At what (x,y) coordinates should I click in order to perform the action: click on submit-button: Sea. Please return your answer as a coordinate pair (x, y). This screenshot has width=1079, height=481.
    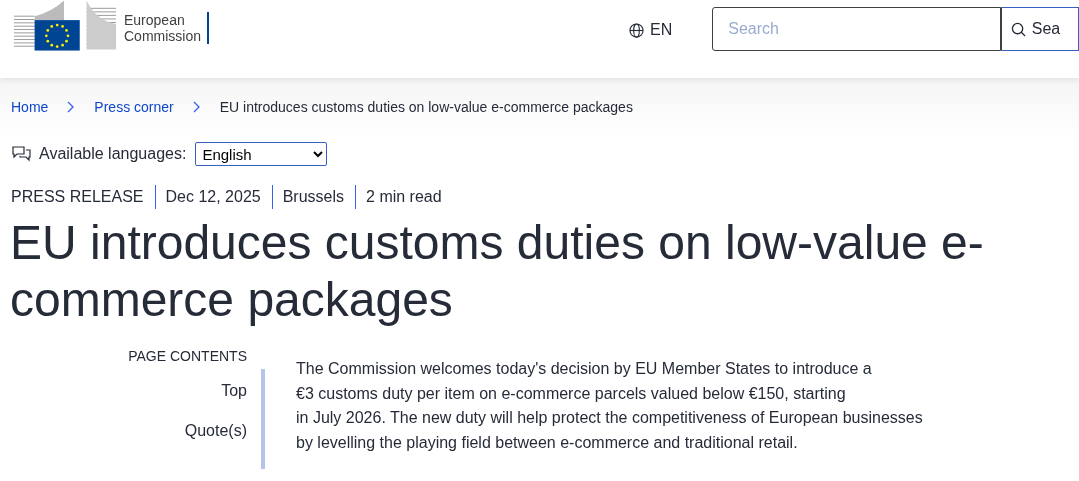
    Looking at the image, I should click on (1039, 29).